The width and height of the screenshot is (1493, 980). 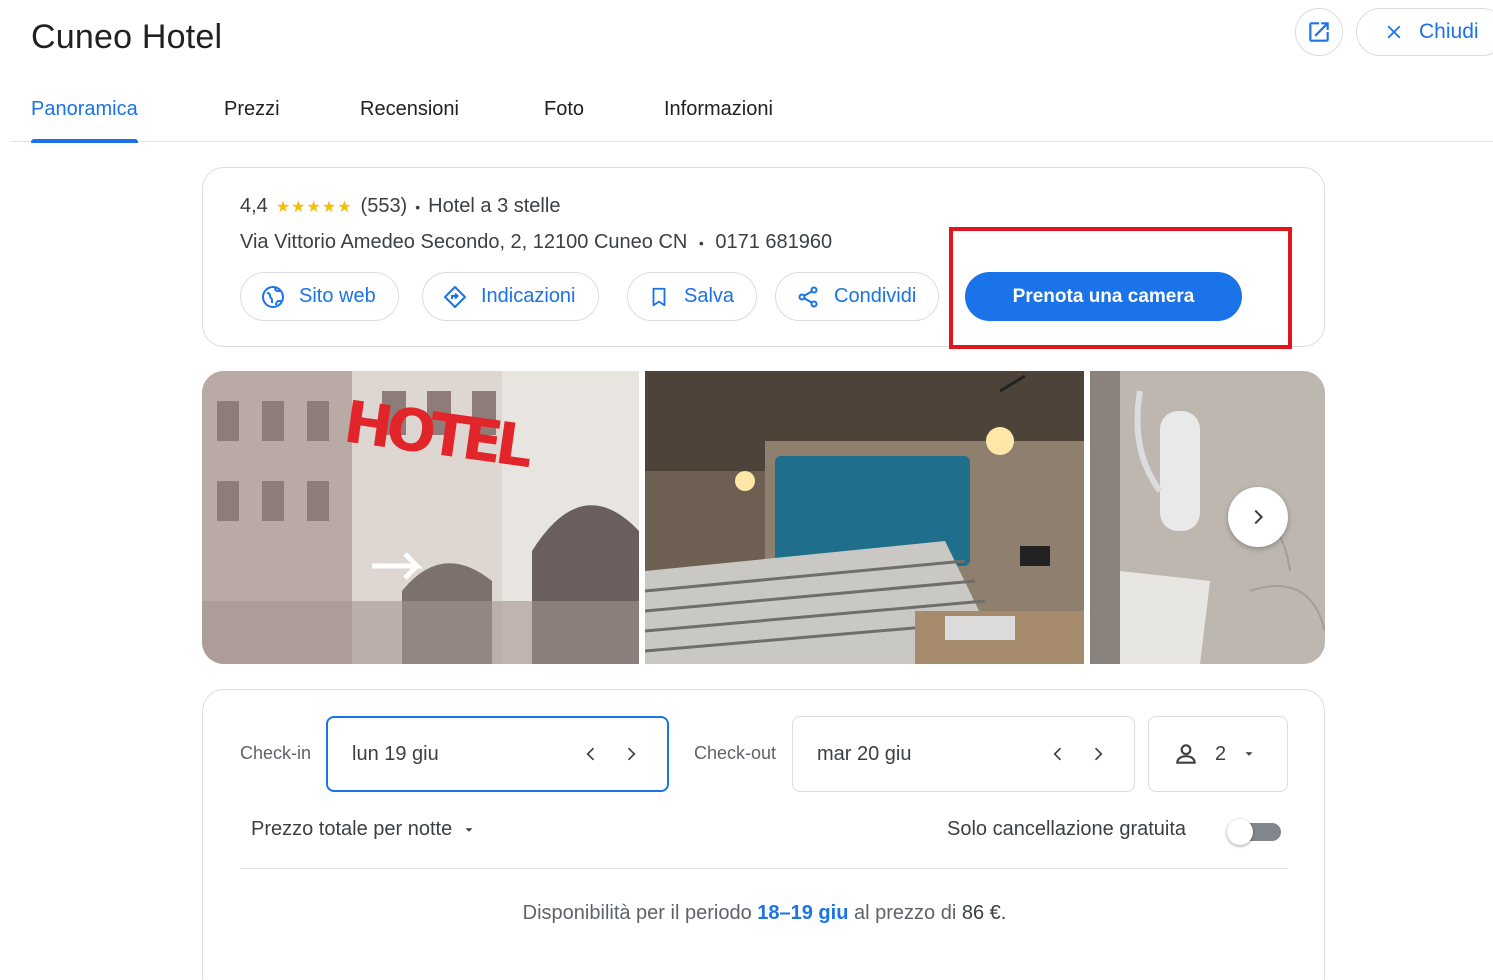 I want to click on website-button: Sito web, so click(x=319, y=296).